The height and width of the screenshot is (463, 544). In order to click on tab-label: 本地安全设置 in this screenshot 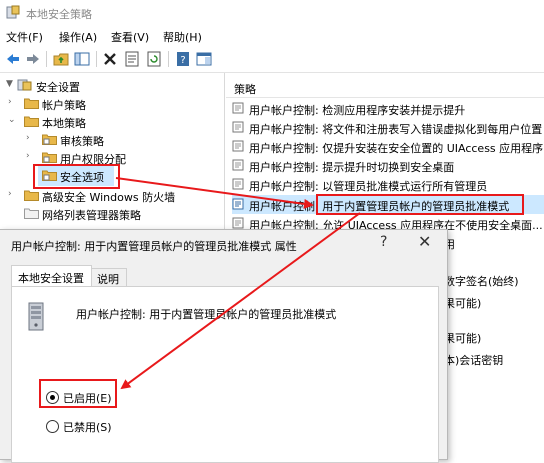, I will do `click(51, 278)`.